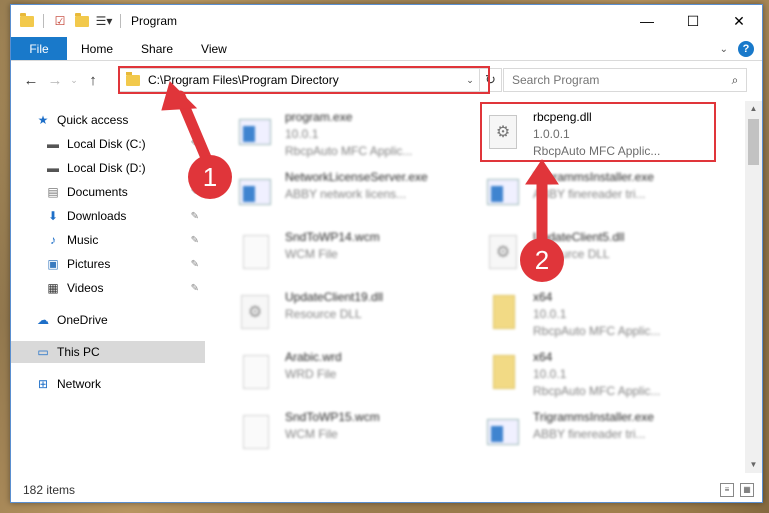 This screenshot has height=513, width=769. What do you see at coordinates (542, 260) in the screenshot?
I see `step-badge-2: 2` at bounding box center [542, 260].